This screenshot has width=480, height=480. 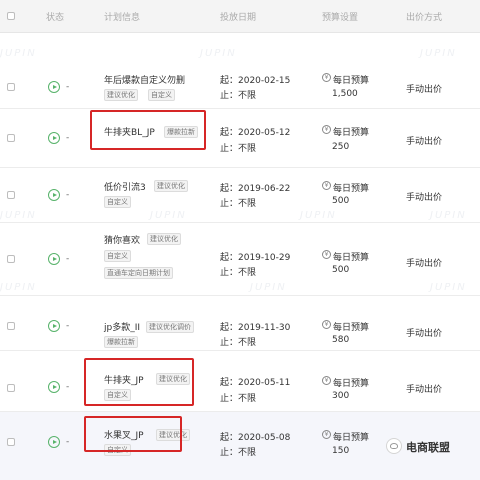 I want to click on plan-tag: 直通车定向日期计划, so click(x=138, y=273).